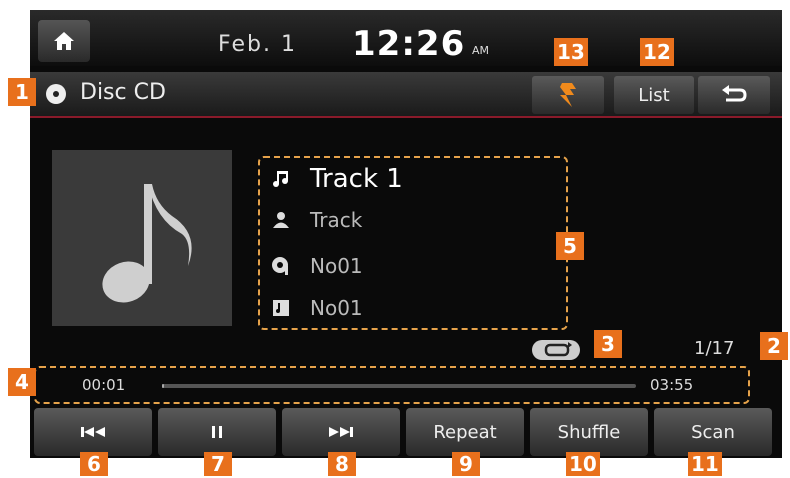  I want to click on callout-6: 6, so click(94, 464).